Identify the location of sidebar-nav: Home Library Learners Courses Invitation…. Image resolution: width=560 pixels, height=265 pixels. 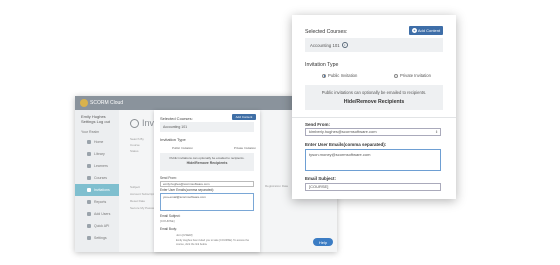
(97, 190).